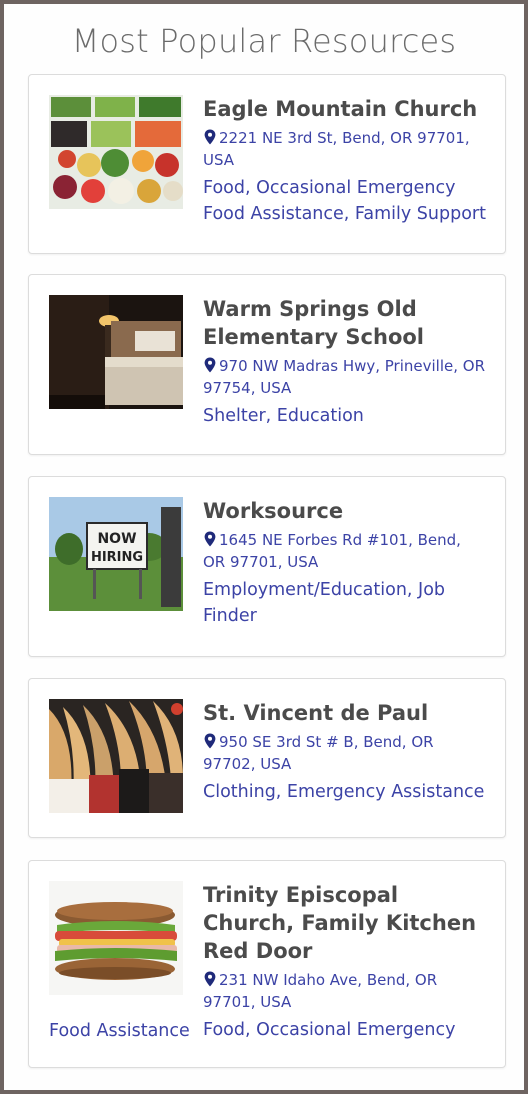 The height and width of the screenshot is (1094, 528). I want to click on page-title: Most Popular Resources, so click(264, 41).